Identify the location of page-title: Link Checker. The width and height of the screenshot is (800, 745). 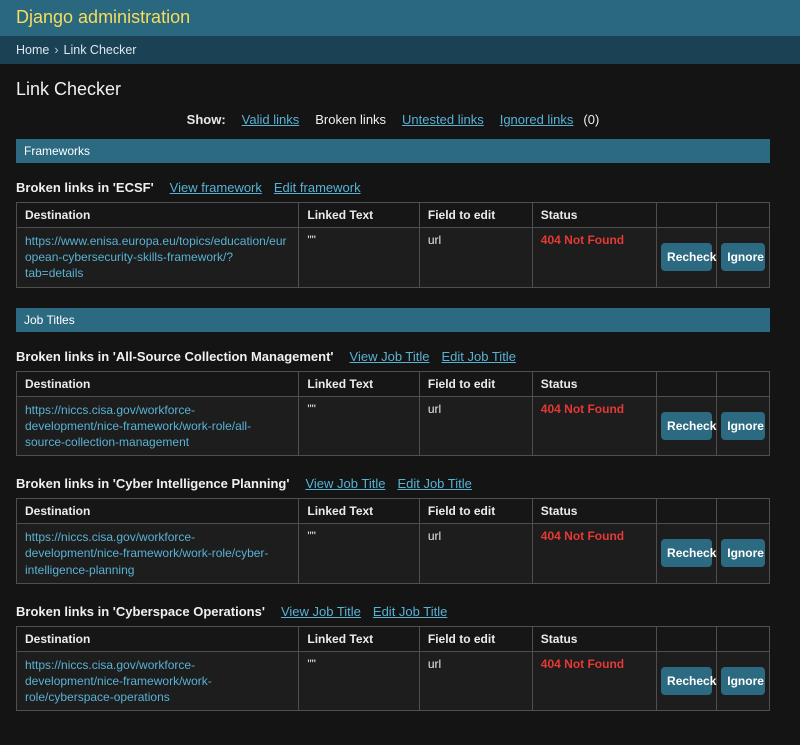
(69, 89).